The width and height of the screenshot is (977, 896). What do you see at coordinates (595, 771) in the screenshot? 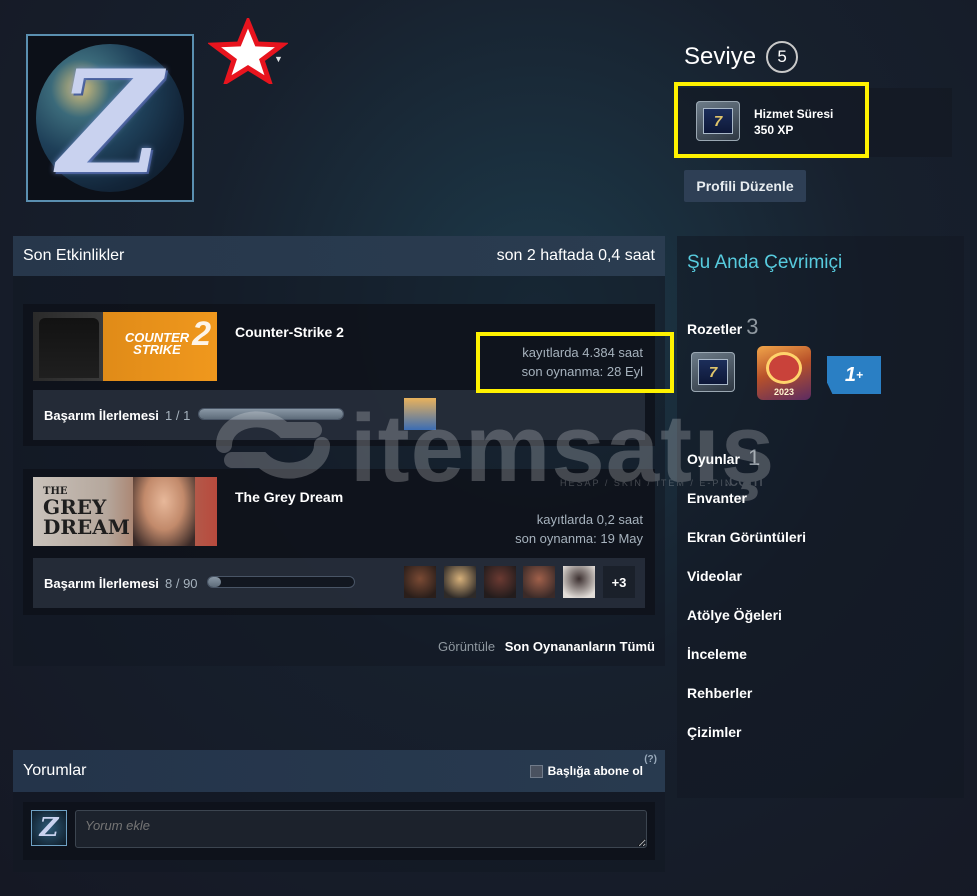
I see `subscribe-label: Başlığa abone ol` at bounding box center [595, 771].